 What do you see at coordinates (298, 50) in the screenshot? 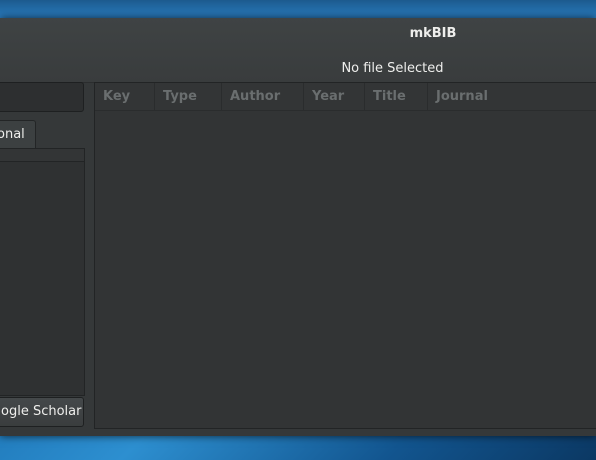
I see `header-bar: mkBIB No file Selected` at bounding box center [298, 50].